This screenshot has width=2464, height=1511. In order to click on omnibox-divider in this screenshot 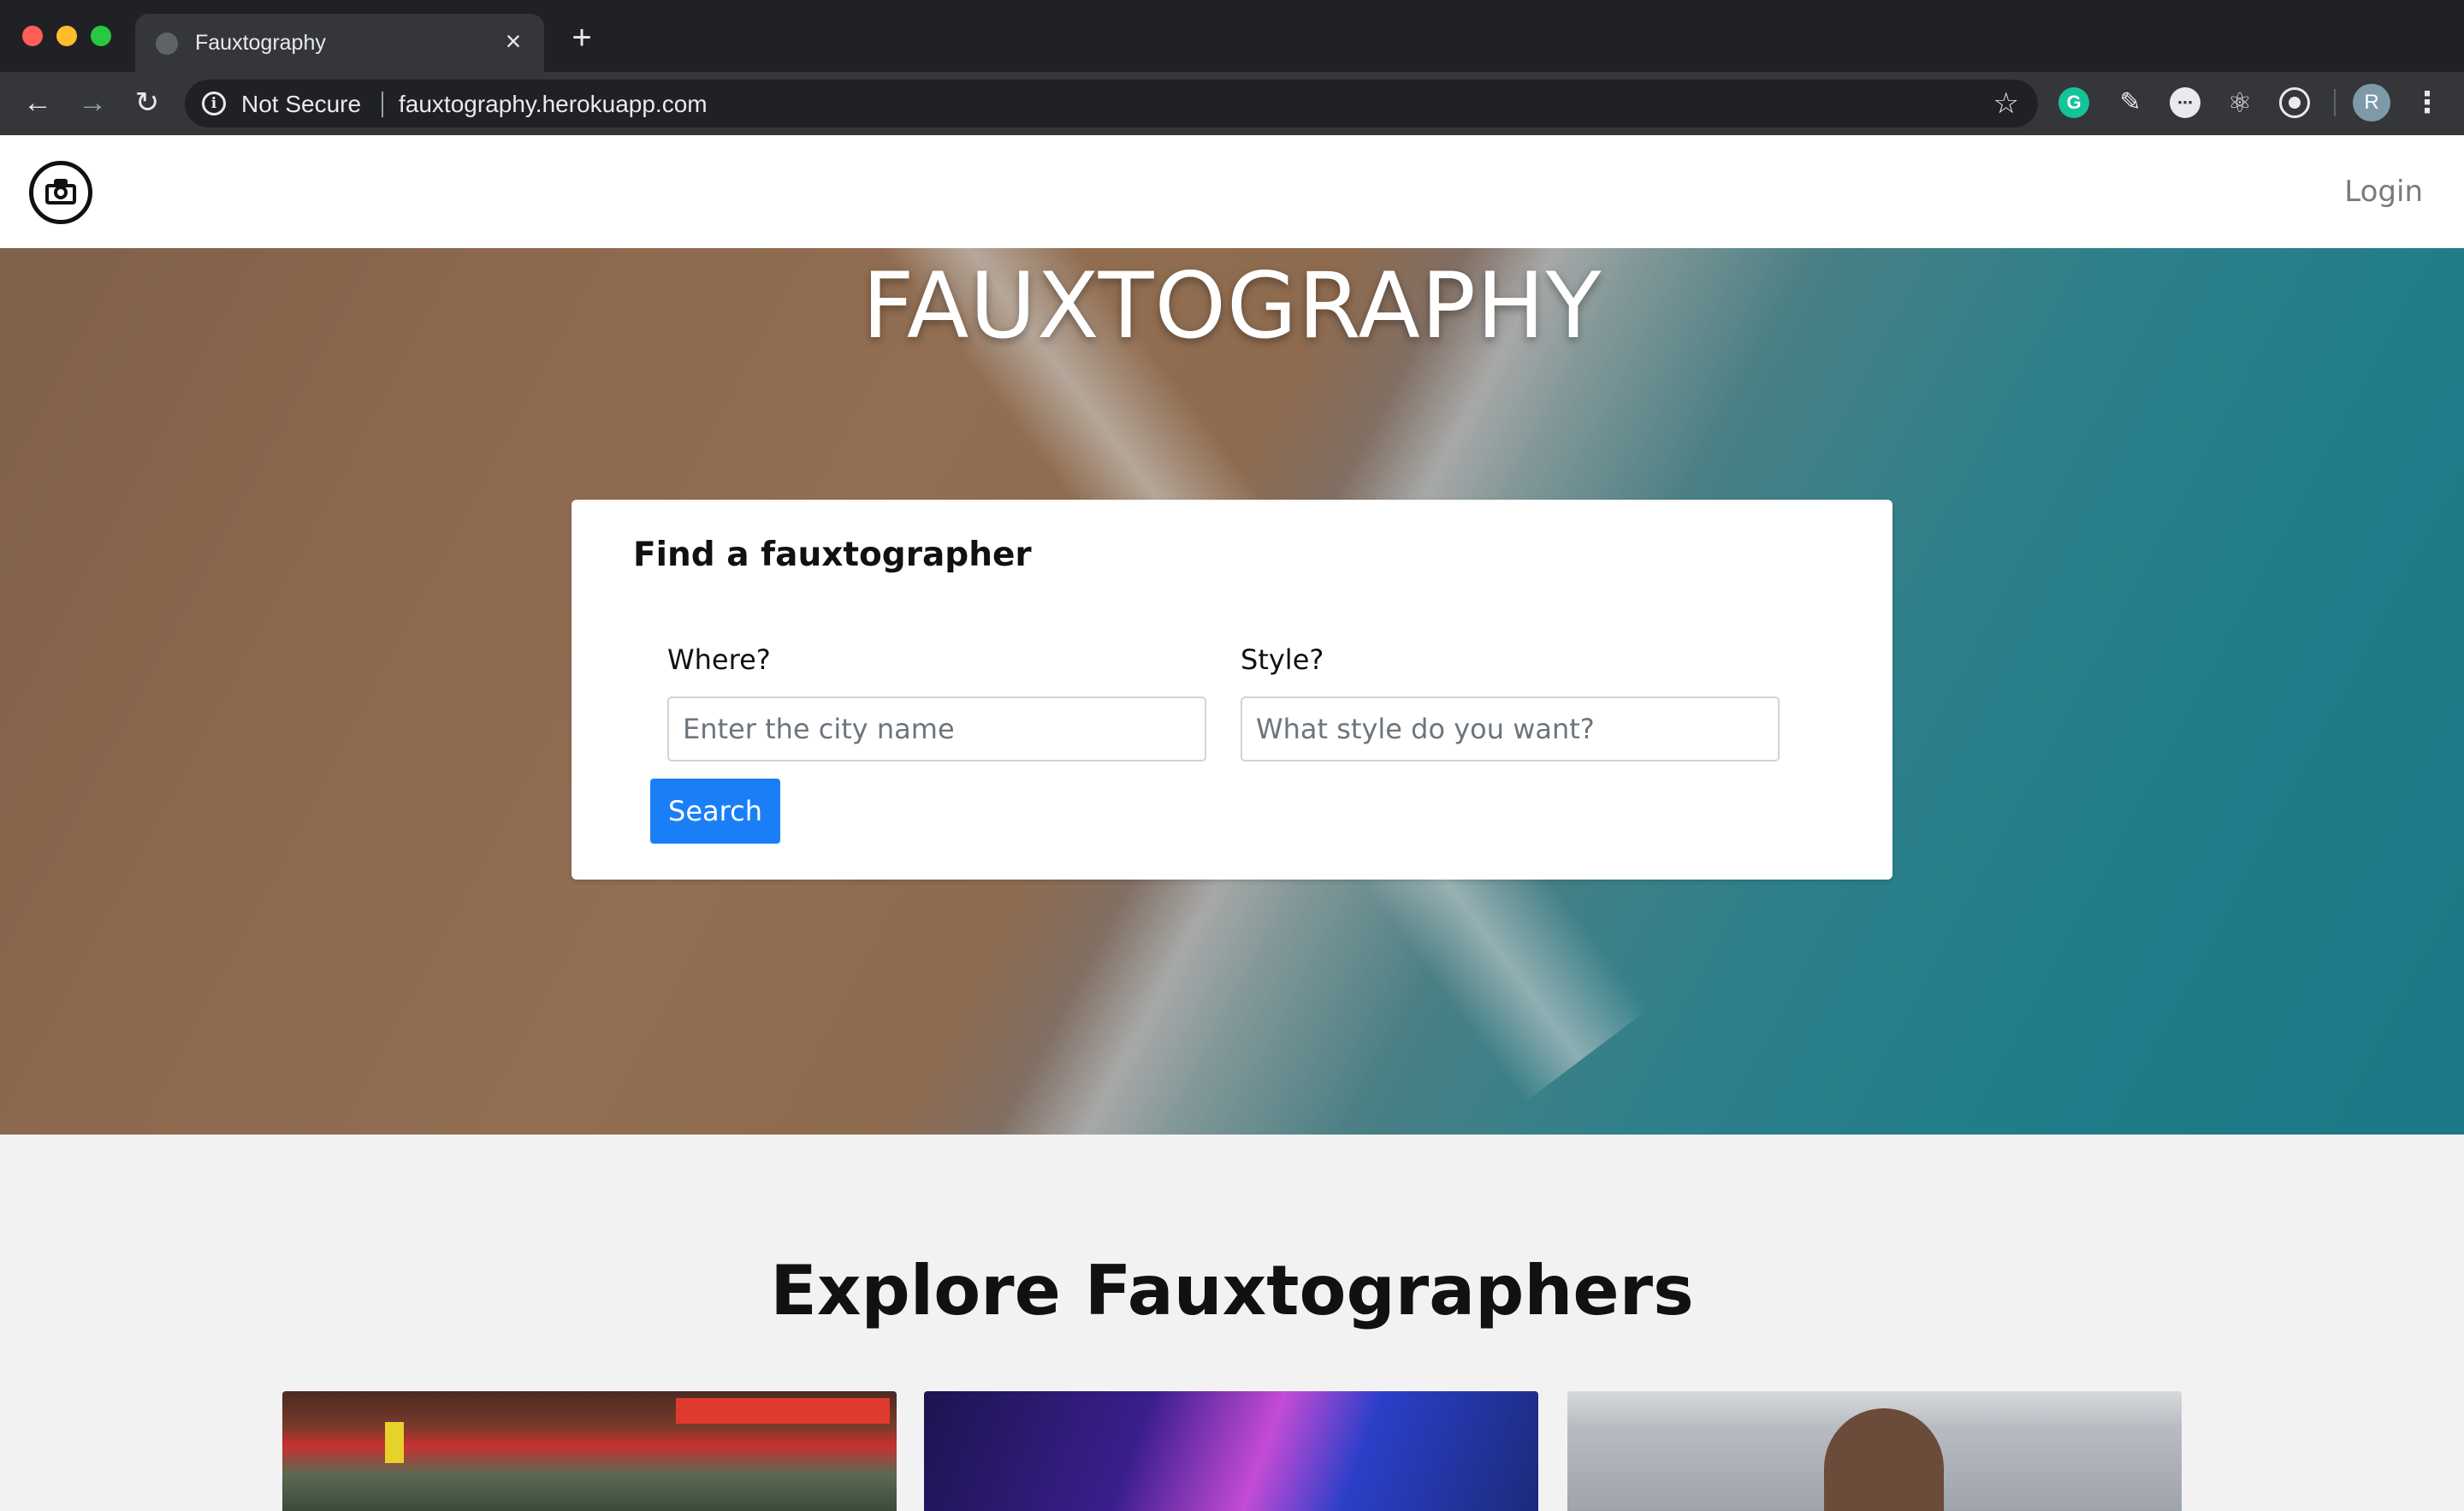, I will do `click(382, 105)`.